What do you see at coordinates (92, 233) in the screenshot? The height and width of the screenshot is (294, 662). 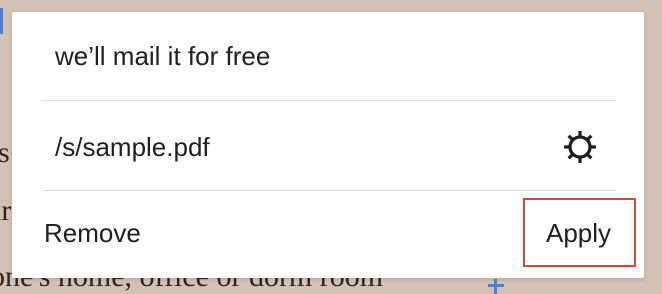 I see `remove-link-button: Remove` at bounding box center [92, 233].